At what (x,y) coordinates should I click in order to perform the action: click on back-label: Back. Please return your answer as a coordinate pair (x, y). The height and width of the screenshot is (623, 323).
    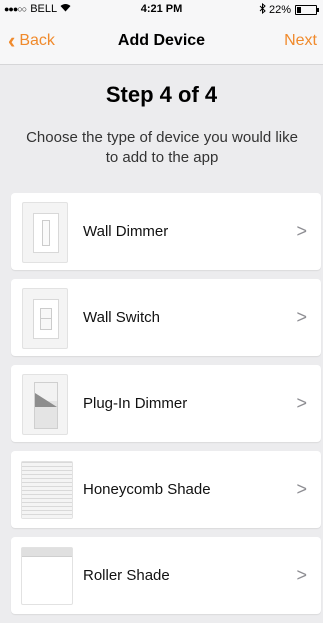
    Looking at the image, I should click on (37, 40).